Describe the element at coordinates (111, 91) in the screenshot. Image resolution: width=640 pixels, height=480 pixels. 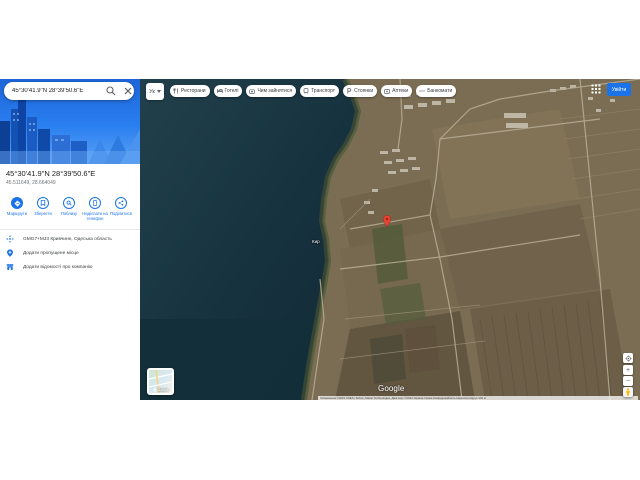
I see `search-icon` at that location.